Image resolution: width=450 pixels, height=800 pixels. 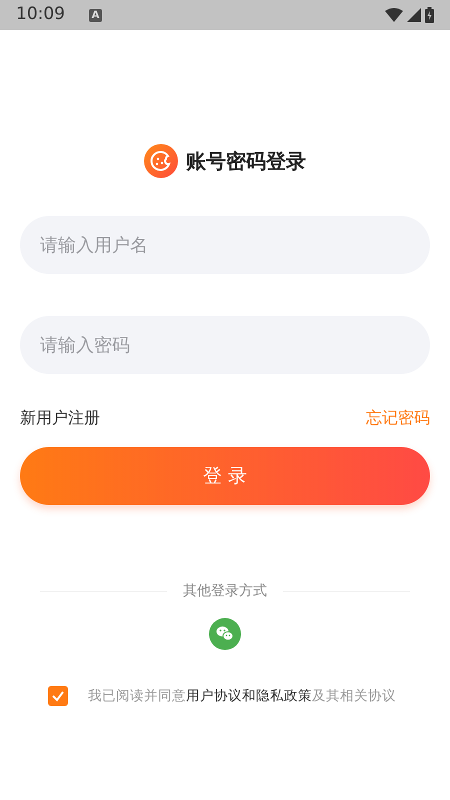 What do you see at coordinates (225, 345) in the screenshot?
I see `password-field: 请输入密码` at bounding box center [225, 345].